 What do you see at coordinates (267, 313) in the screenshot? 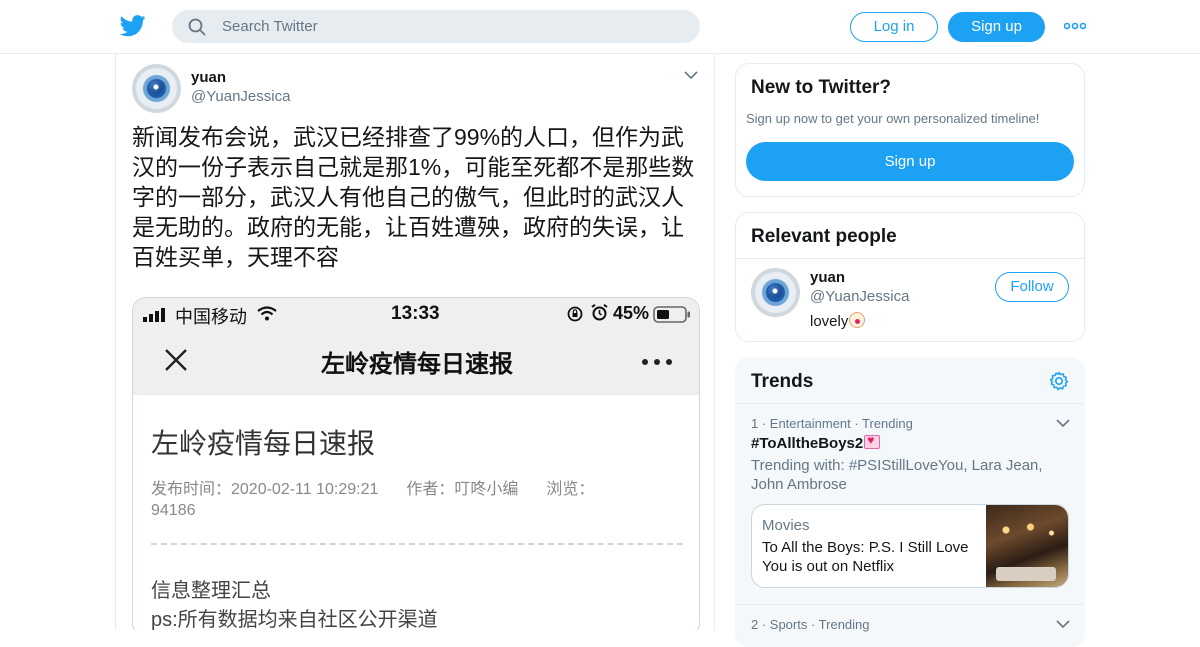
I see `wifi-icon` at bounding box center [267, 313].